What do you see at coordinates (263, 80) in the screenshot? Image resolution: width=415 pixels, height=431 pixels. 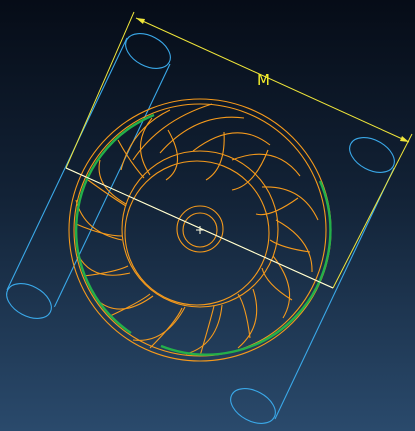 I see `dimension-label: M` at bounding box center [263, 80].